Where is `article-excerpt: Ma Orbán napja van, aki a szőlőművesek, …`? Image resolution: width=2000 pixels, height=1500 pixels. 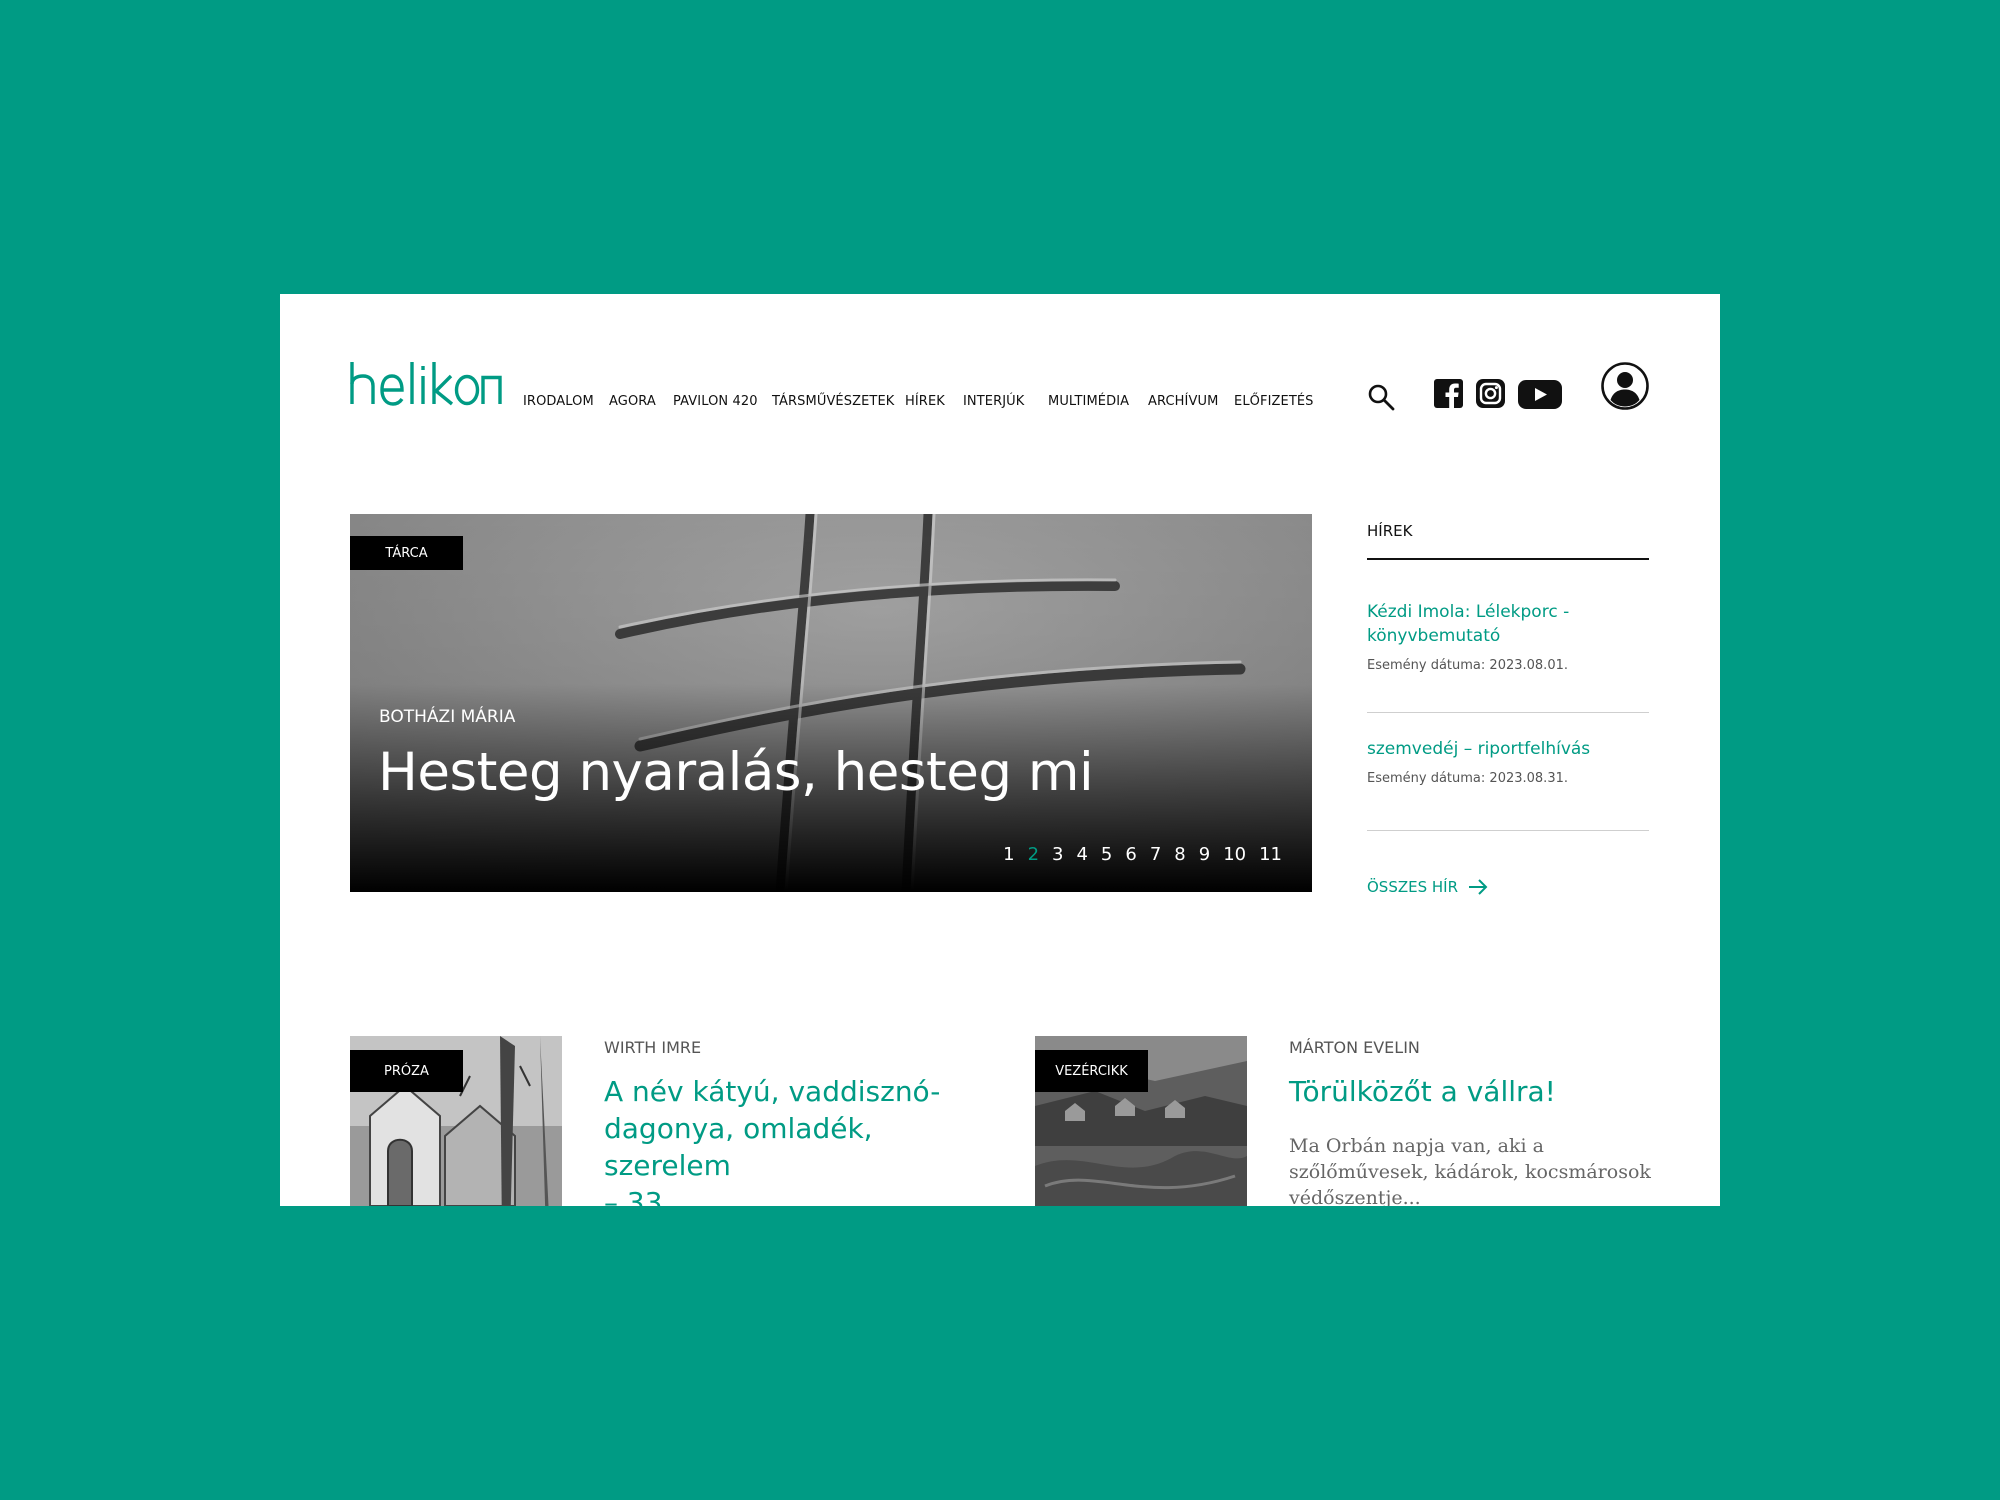 article-excerpt: Ma Orbán napja van, aki a szőlőművesek, … is located at coordinates (1489, 1169).